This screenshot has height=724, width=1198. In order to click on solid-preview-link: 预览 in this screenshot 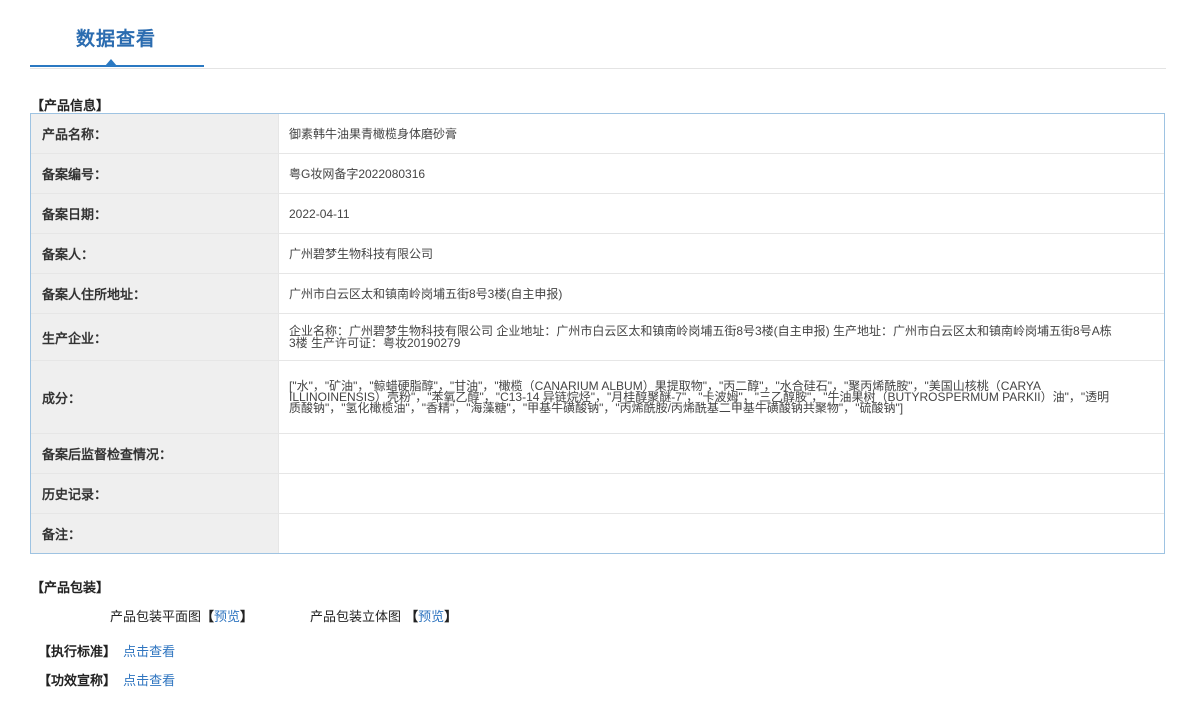, I will do `click(431, 617)`.